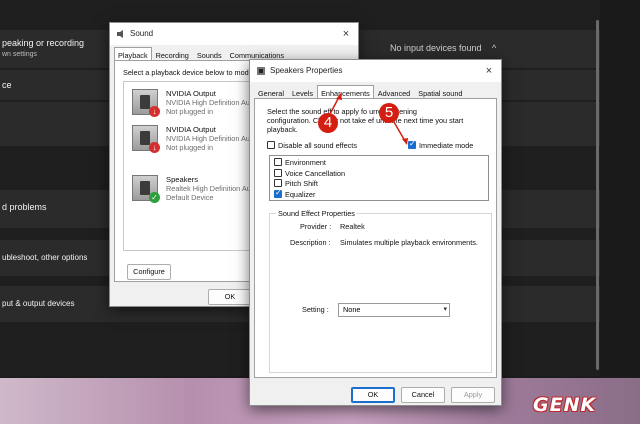 The image size is (640, 424). What do you see at coordinates (230, 297) in the screenshot?
I see `sound-ok-button: OK` at bounding box center [230, 297].